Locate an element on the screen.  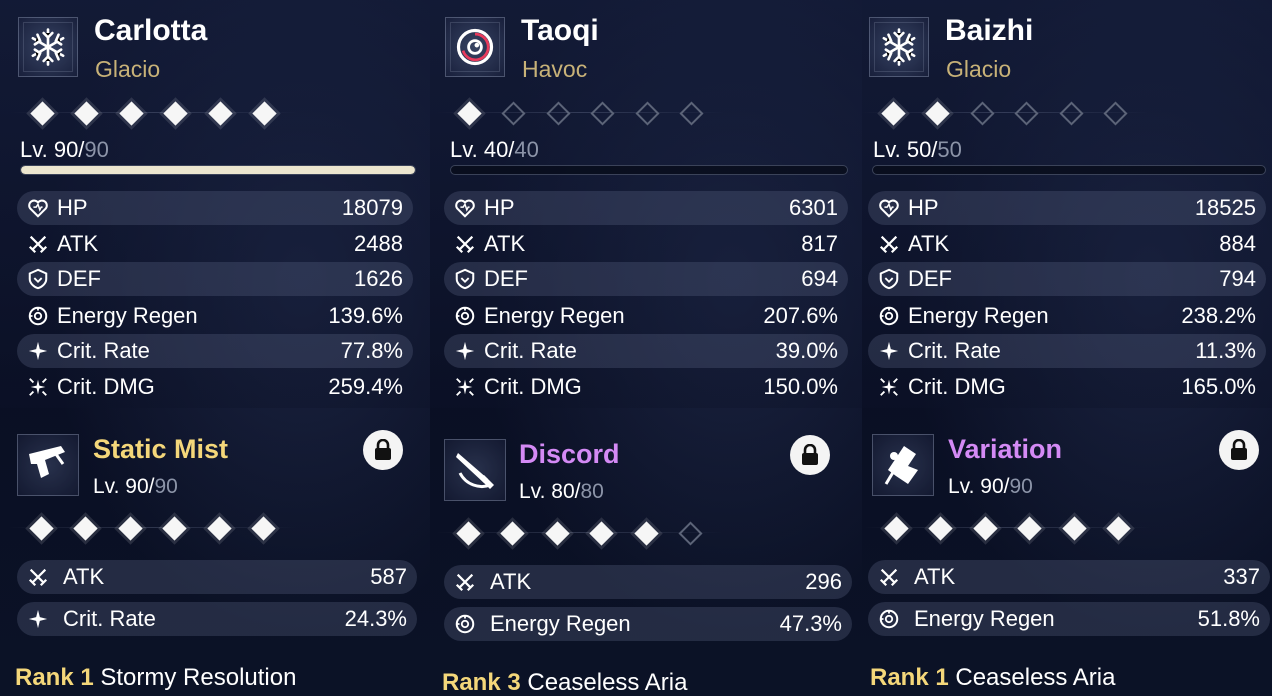
stat-value: 150.0% is located at coordinates (800, 386).